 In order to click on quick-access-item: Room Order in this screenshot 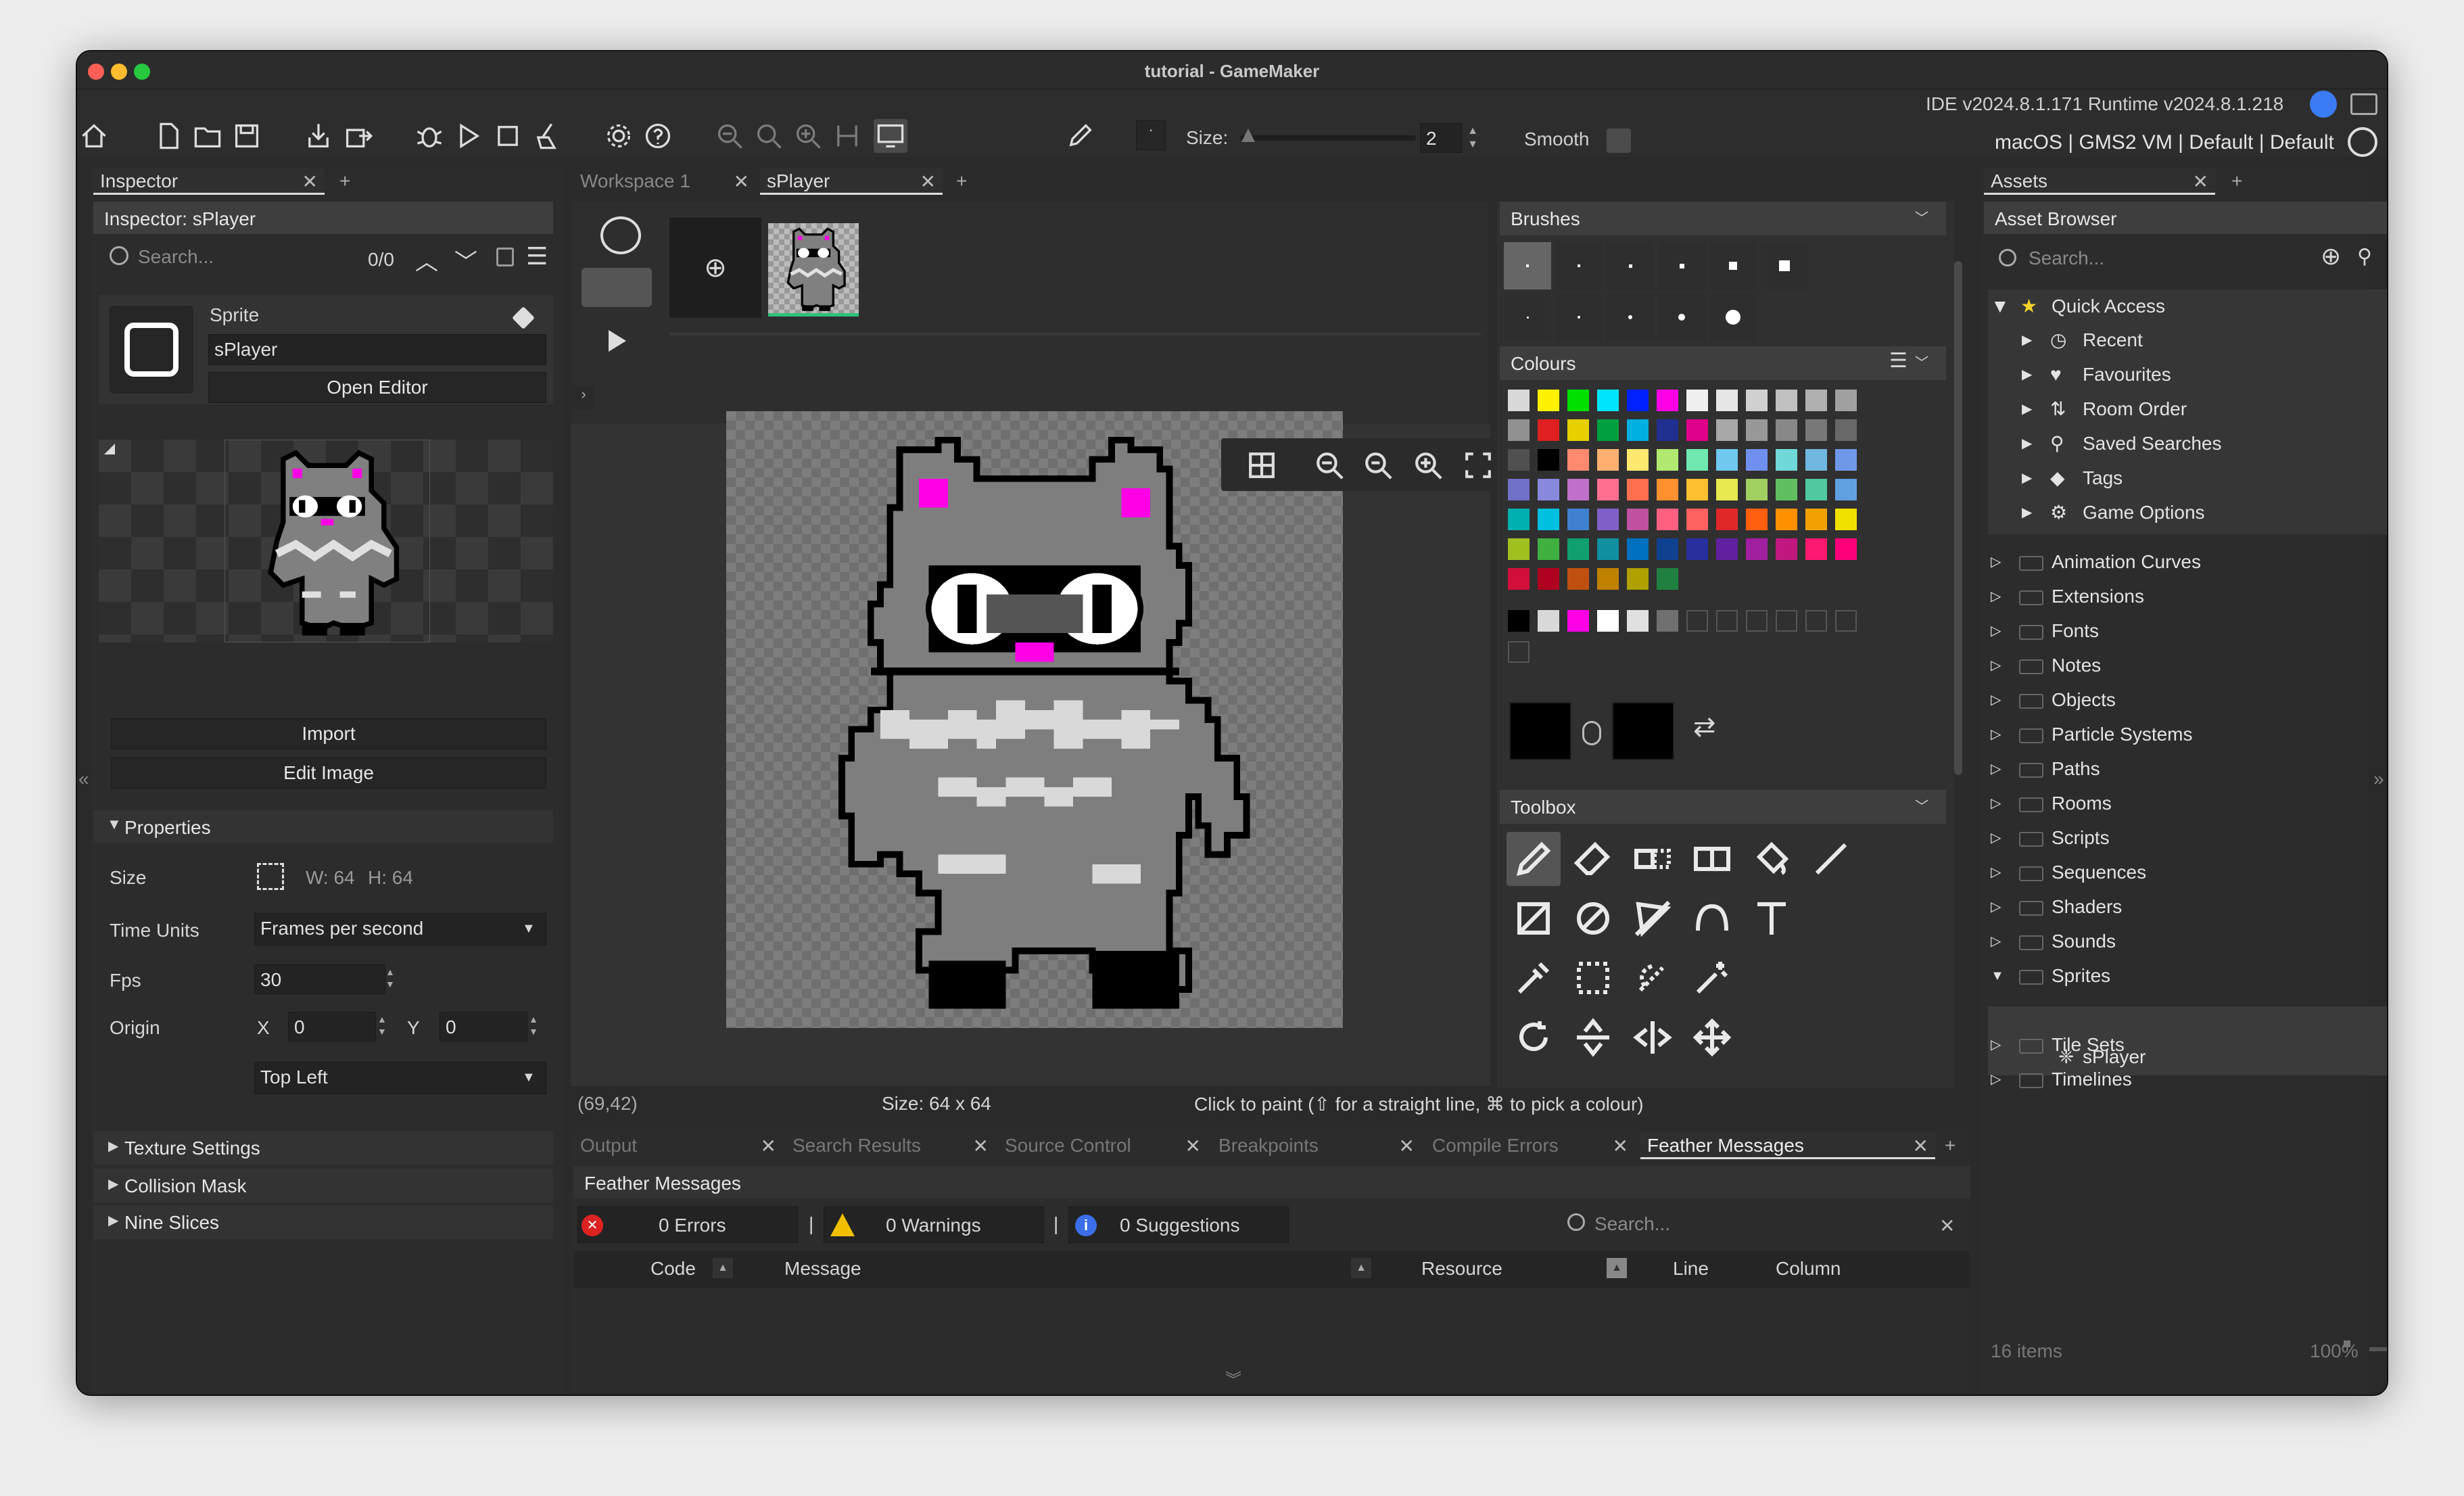, I will do `click(2135, 409)`.